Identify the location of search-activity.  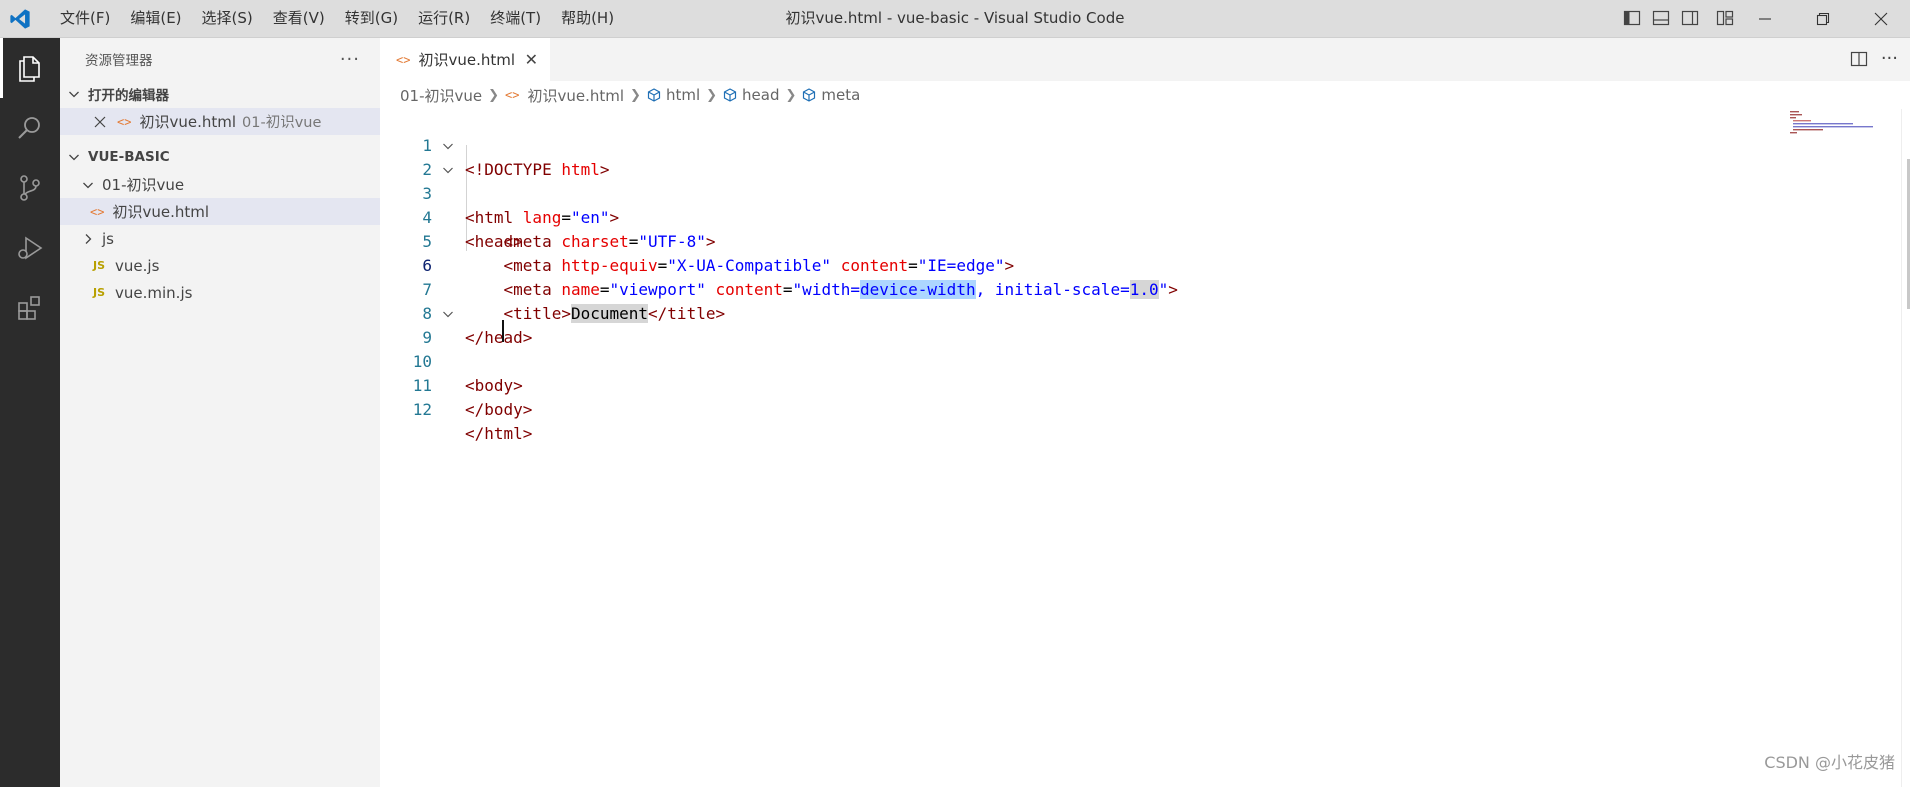
(30, 128).